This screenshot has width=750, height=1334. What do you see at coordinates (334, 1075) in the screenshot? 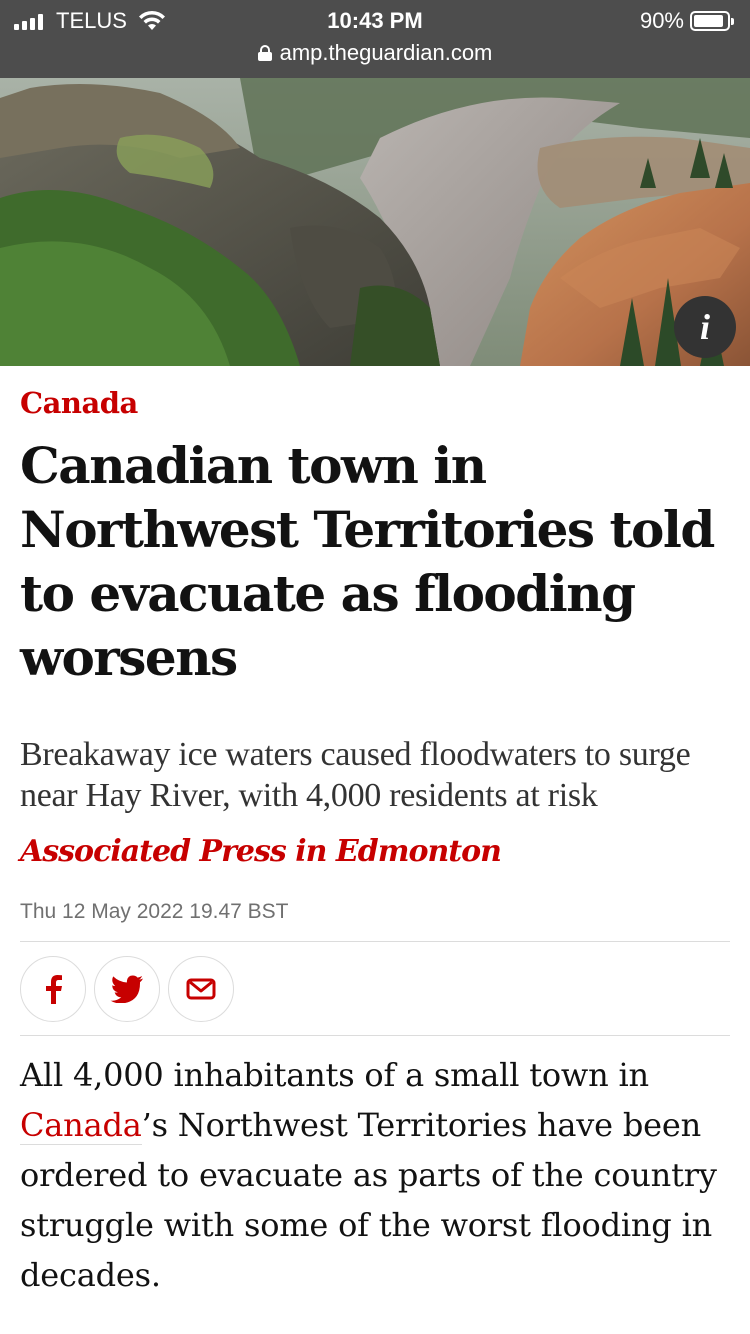
I see `body-text-start: All 4,000 inhabitants of a small town in` at bounding box center [334, 1075].